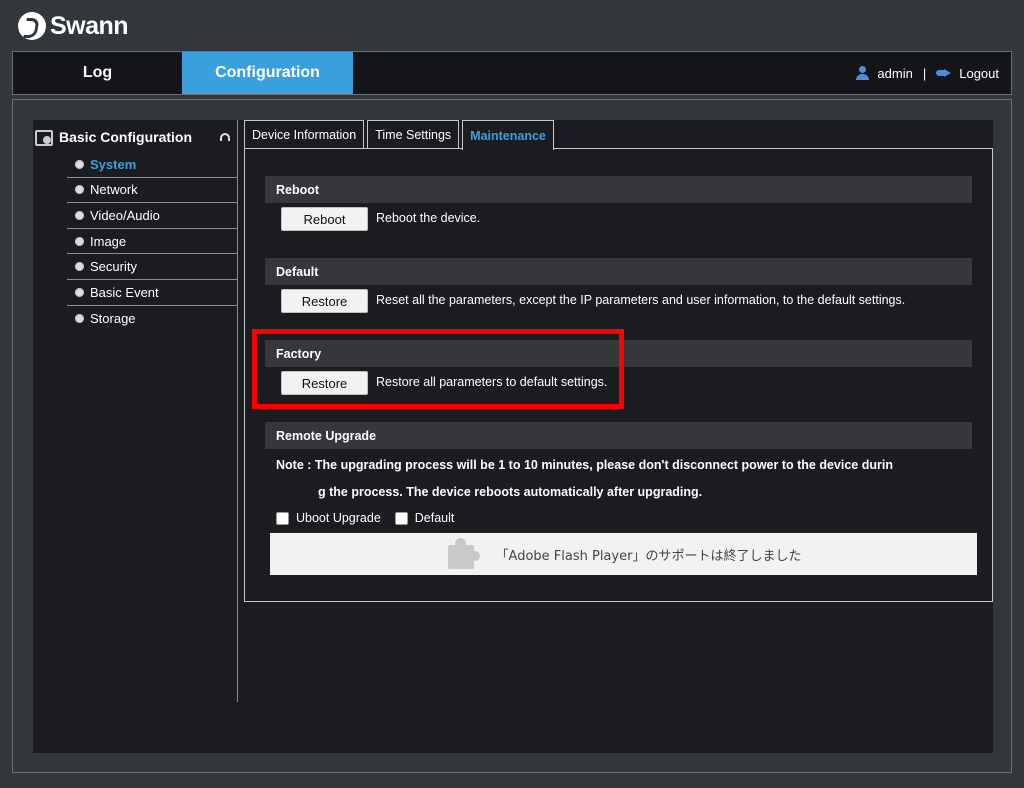  I want to click on sidebar-item-system: System, so click(152, 165).